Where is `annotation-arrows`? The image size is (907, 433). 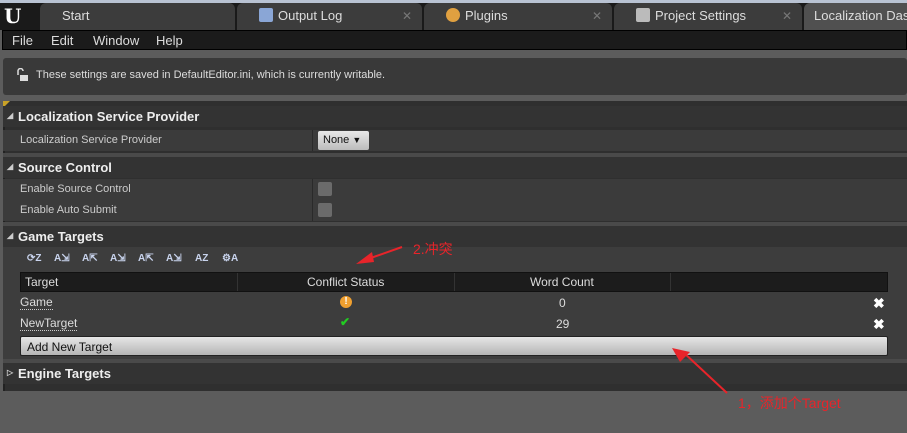 annotation-arrows is located at coordinates (542, 320).